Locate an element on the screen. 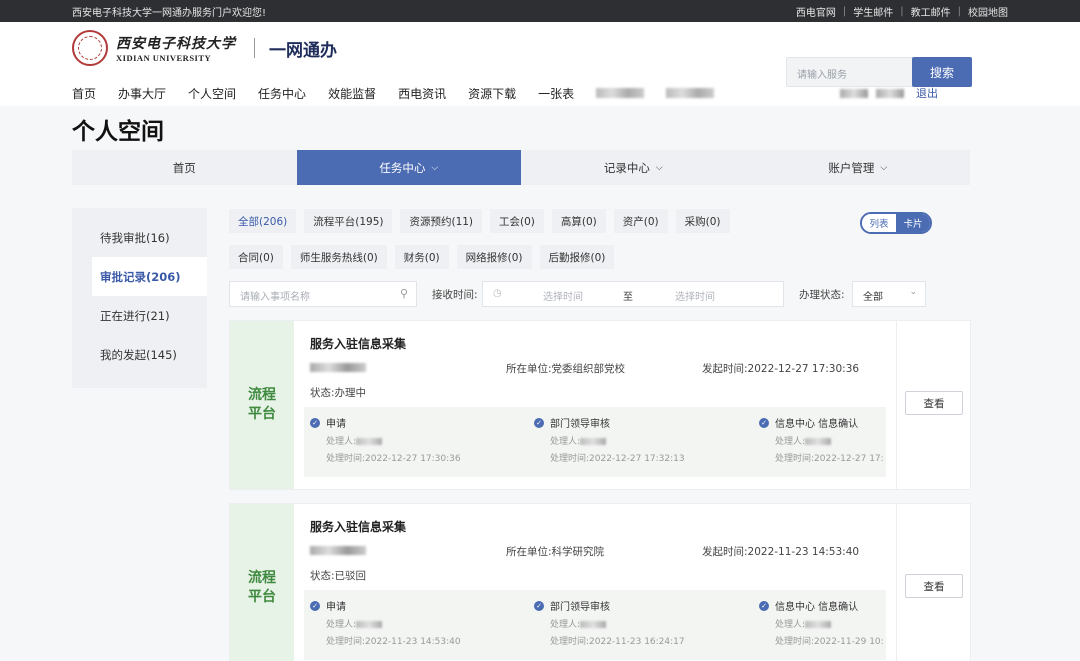  chip-hotline: 师生服务热线(0) is located at coordinates (338, 257).